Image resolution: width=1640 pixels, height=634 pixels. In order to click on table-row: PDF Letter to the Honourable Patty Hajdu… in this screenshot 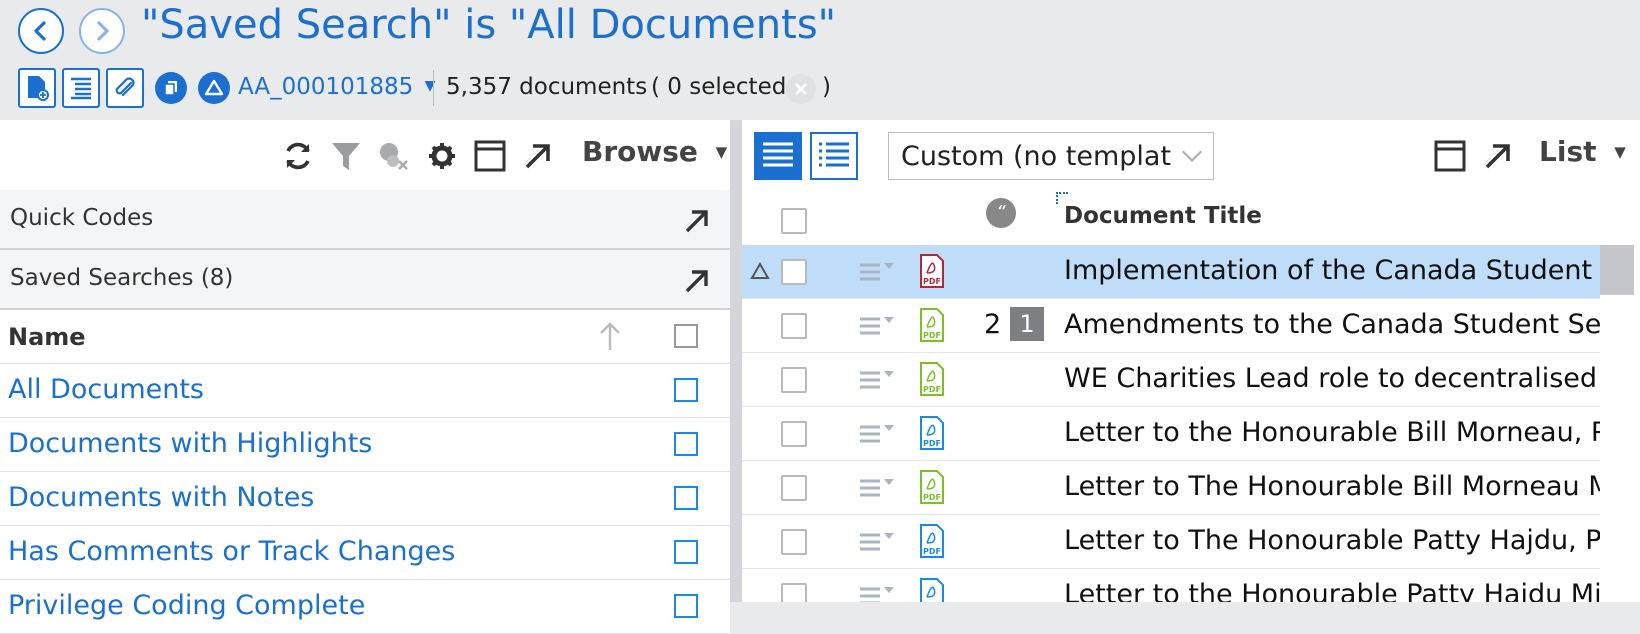, I will do `click(1171, 585)`.